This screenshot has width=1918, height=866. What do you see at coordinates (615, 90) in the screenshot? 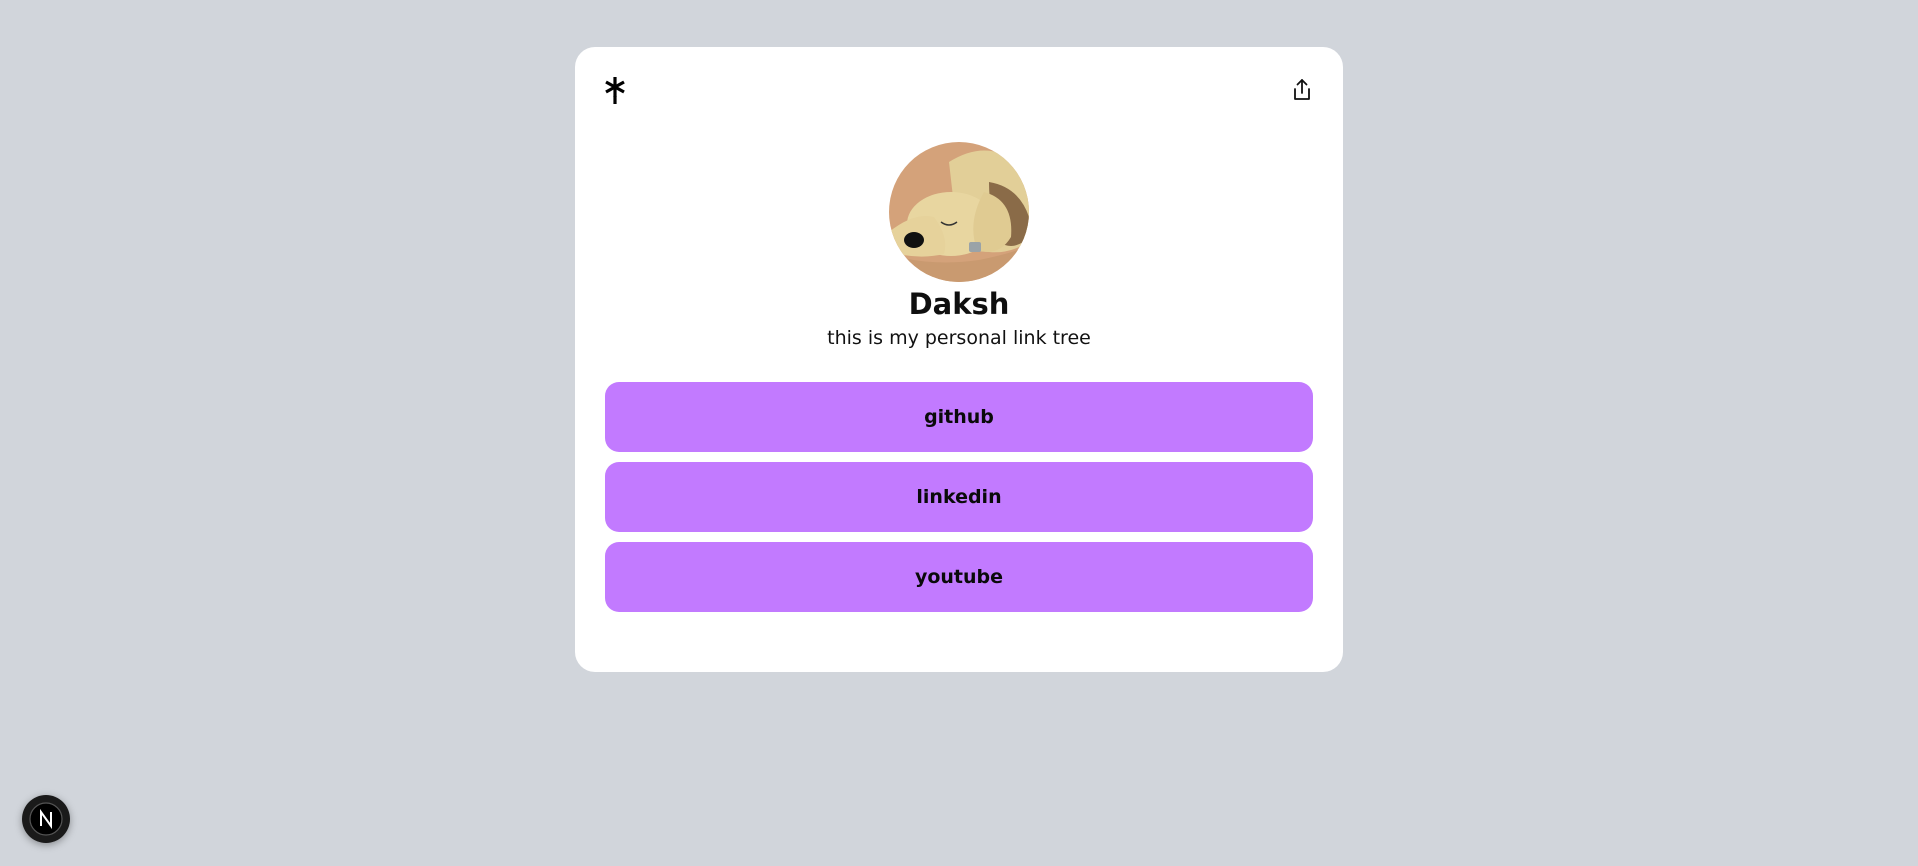
I see `linktree-logo-icon` at bounding box center [615, 90].